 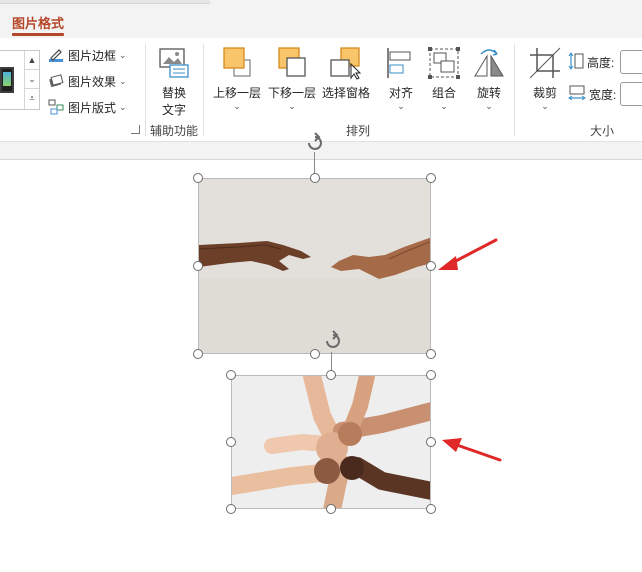 I want to click on rotate-button: 旋转 ⌄, so click(x=489, y=78).